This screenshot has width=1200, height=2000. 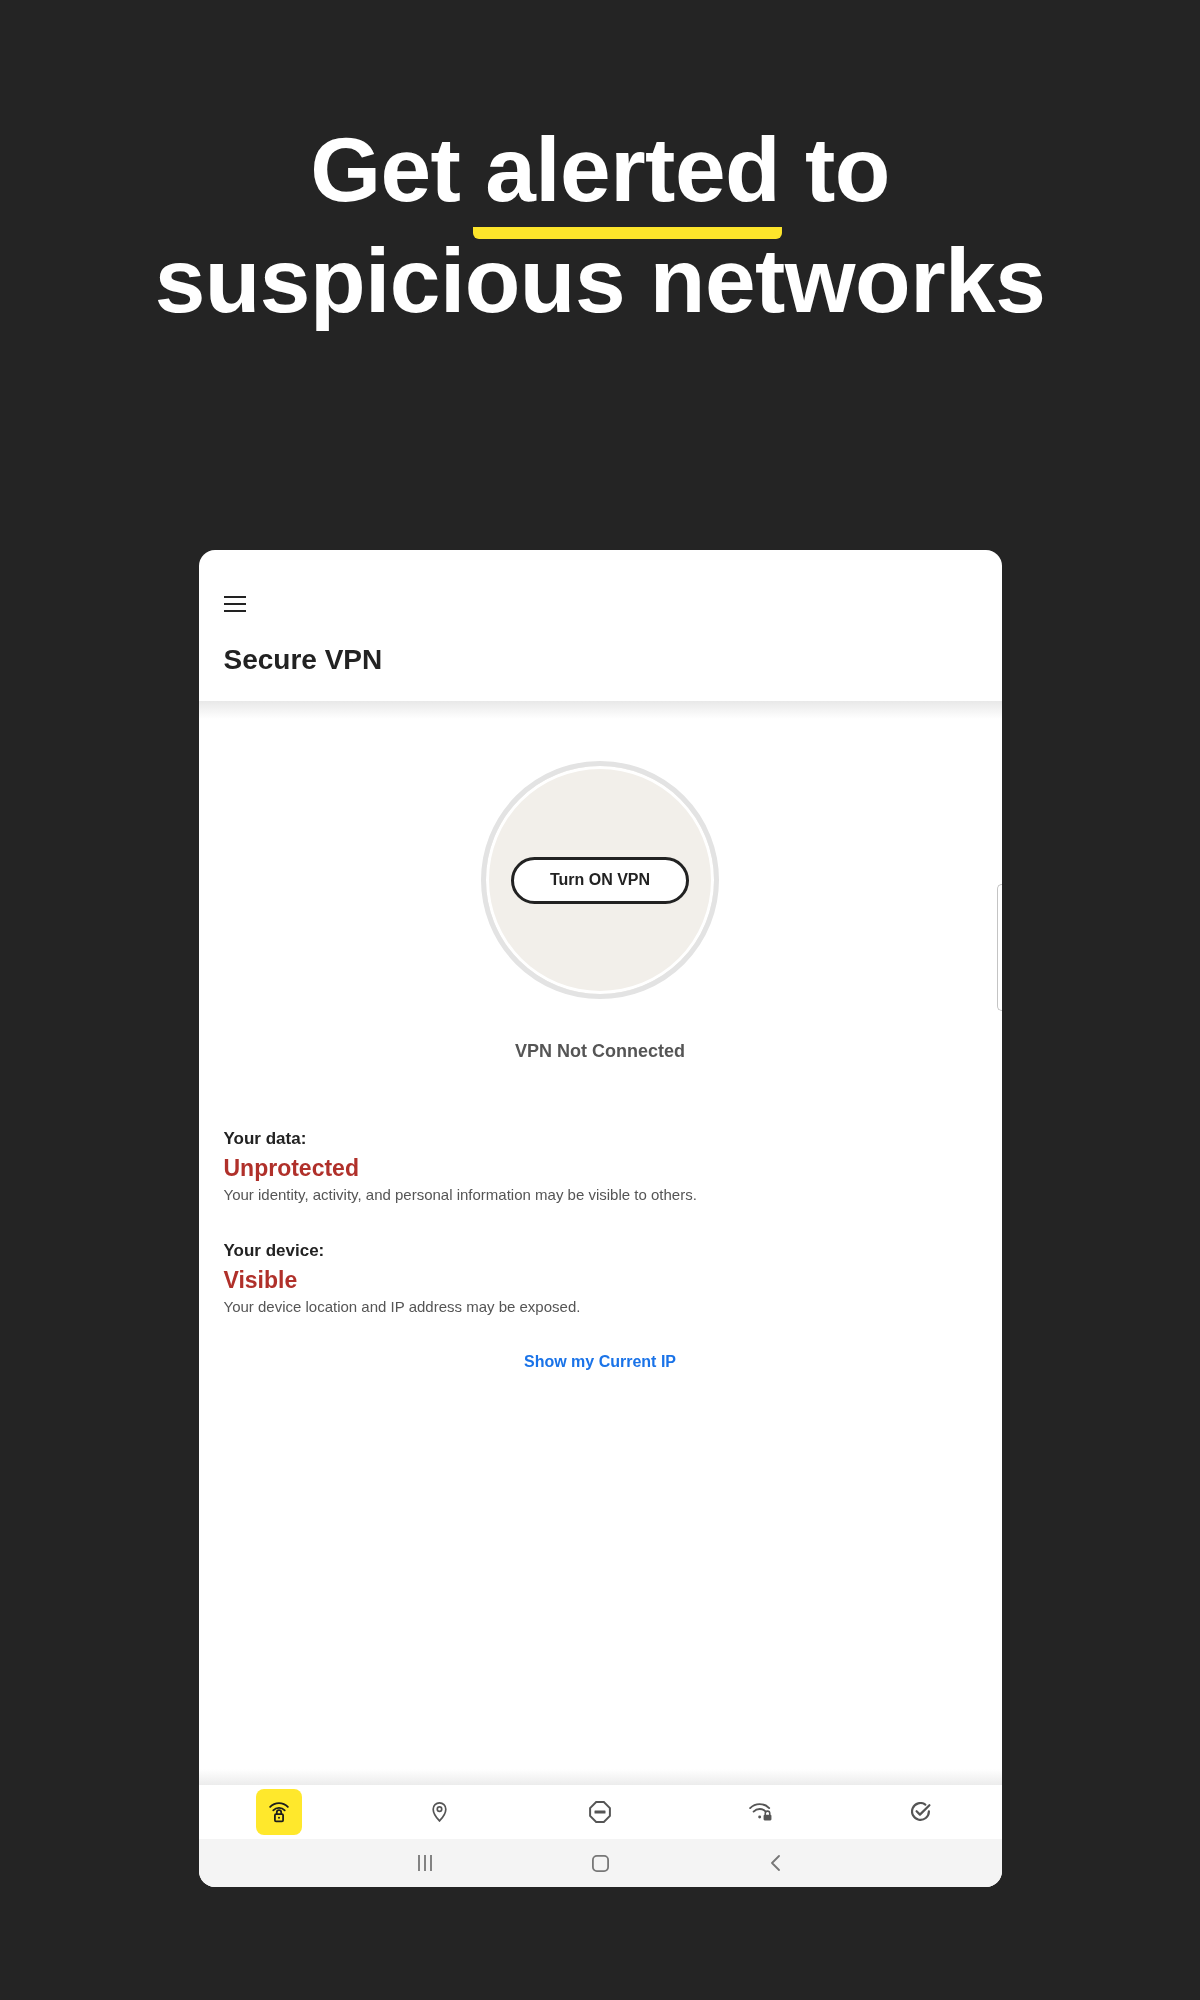 I want to click on headline: Get alerted to suspicious networks, so click(x=600, y=225).